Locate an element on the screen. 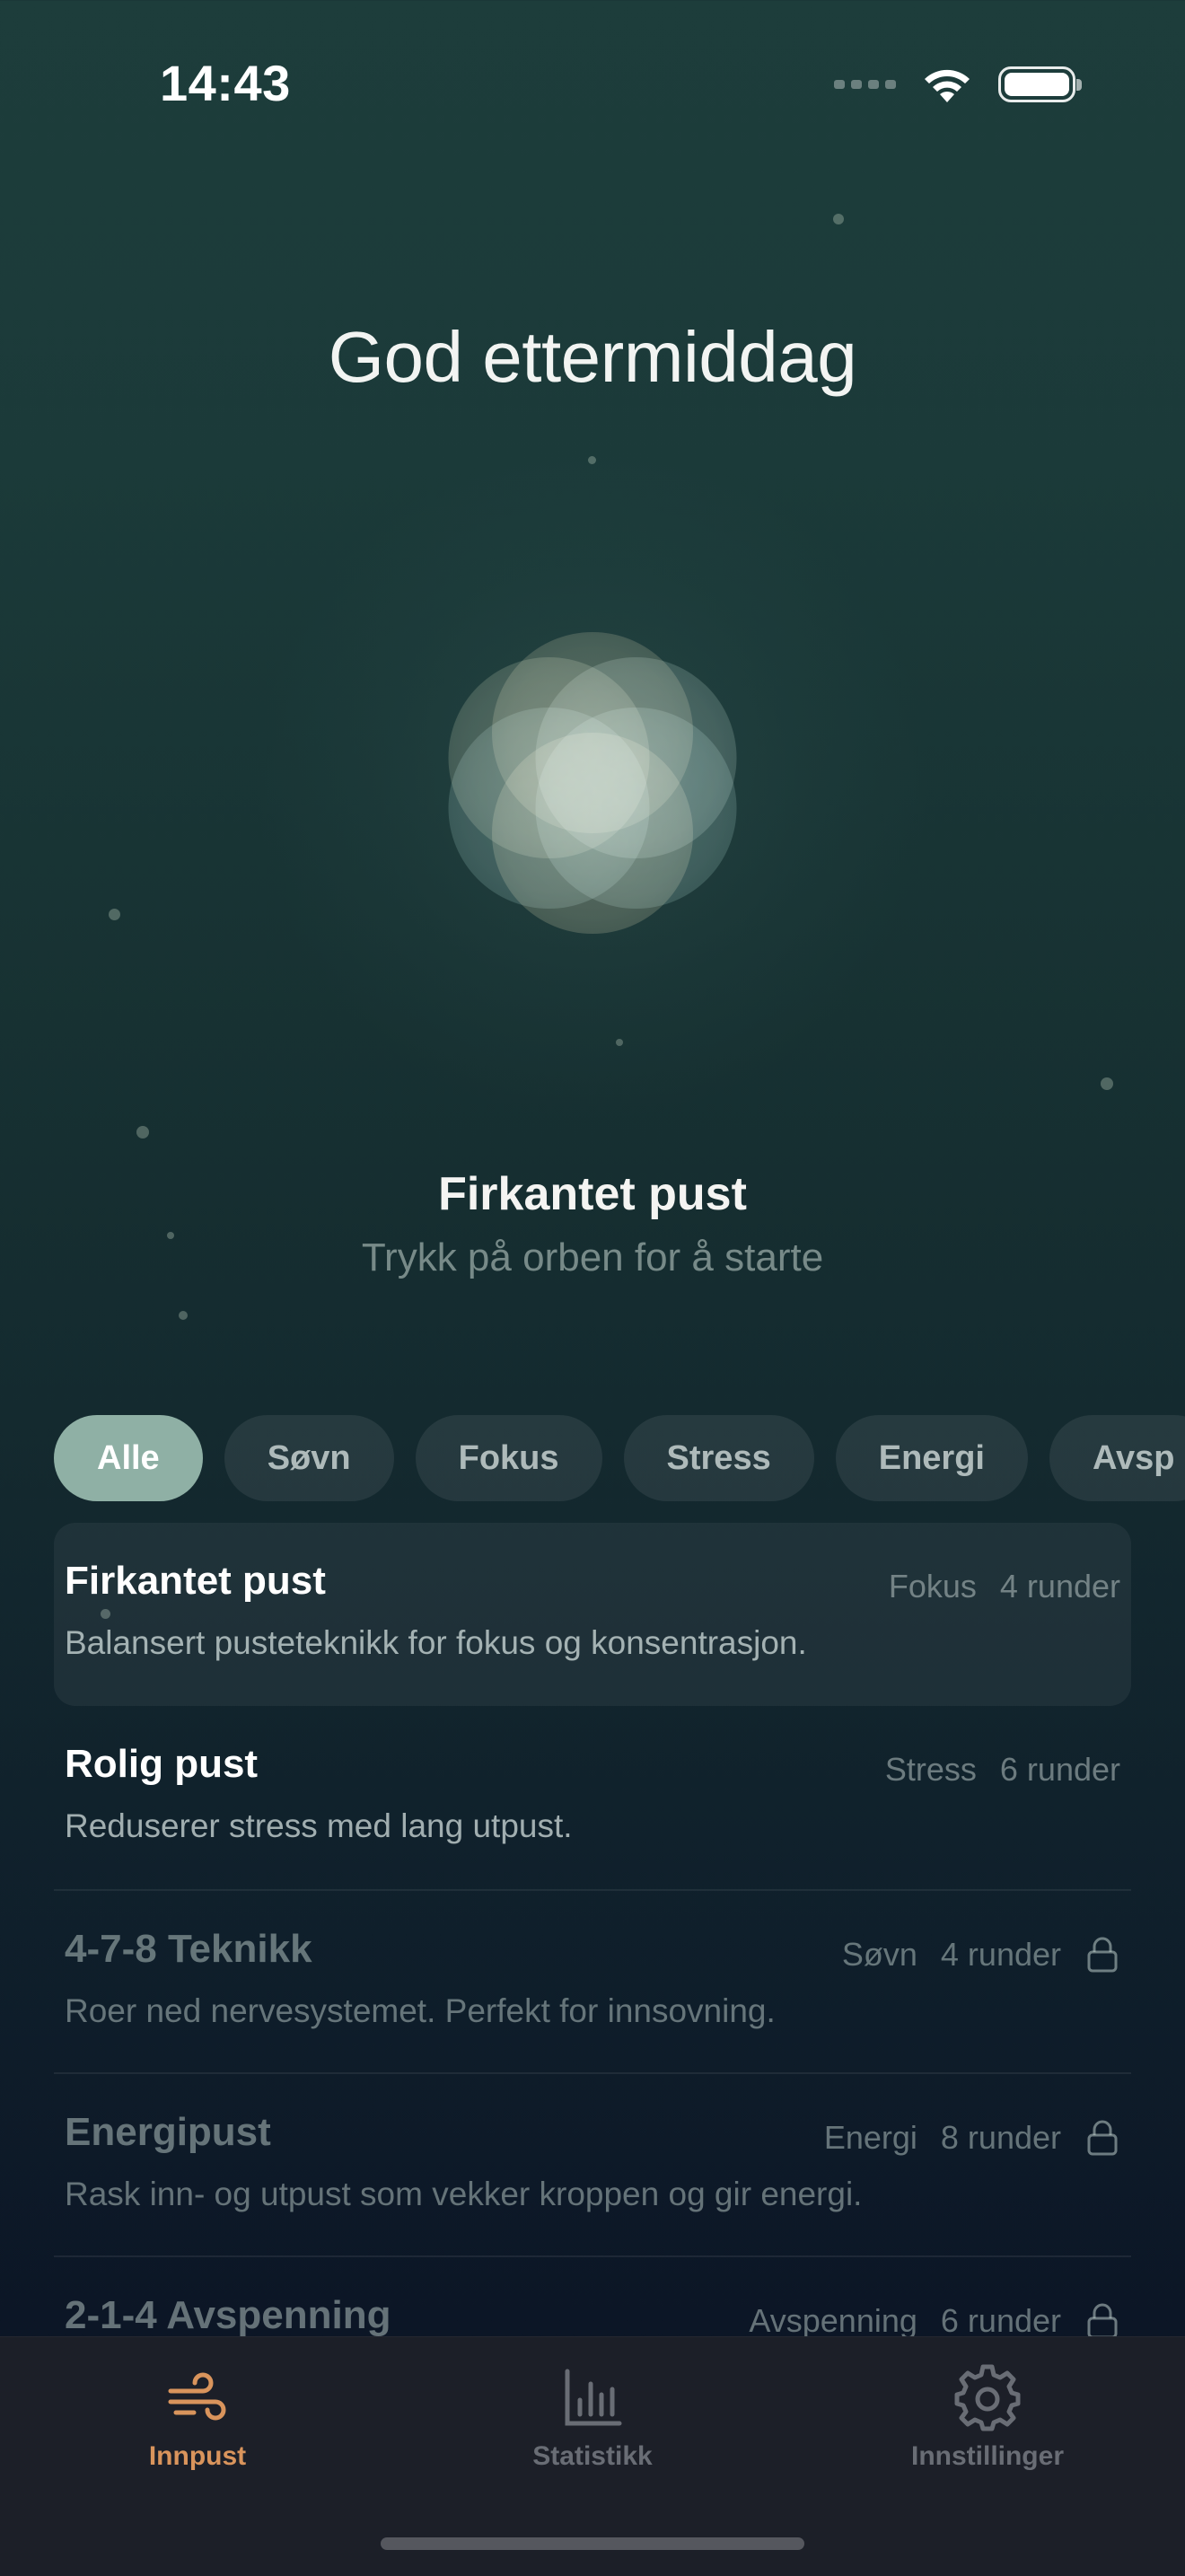  greeting-title: God ettermiddag is located at coordinates (592, 357).